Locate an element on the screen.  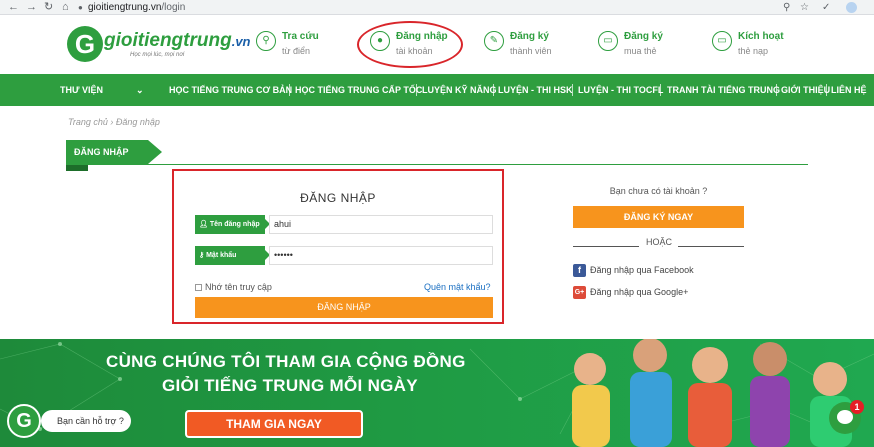
logo-brand: gioitiengtrung is located at coordinates (168, 40).